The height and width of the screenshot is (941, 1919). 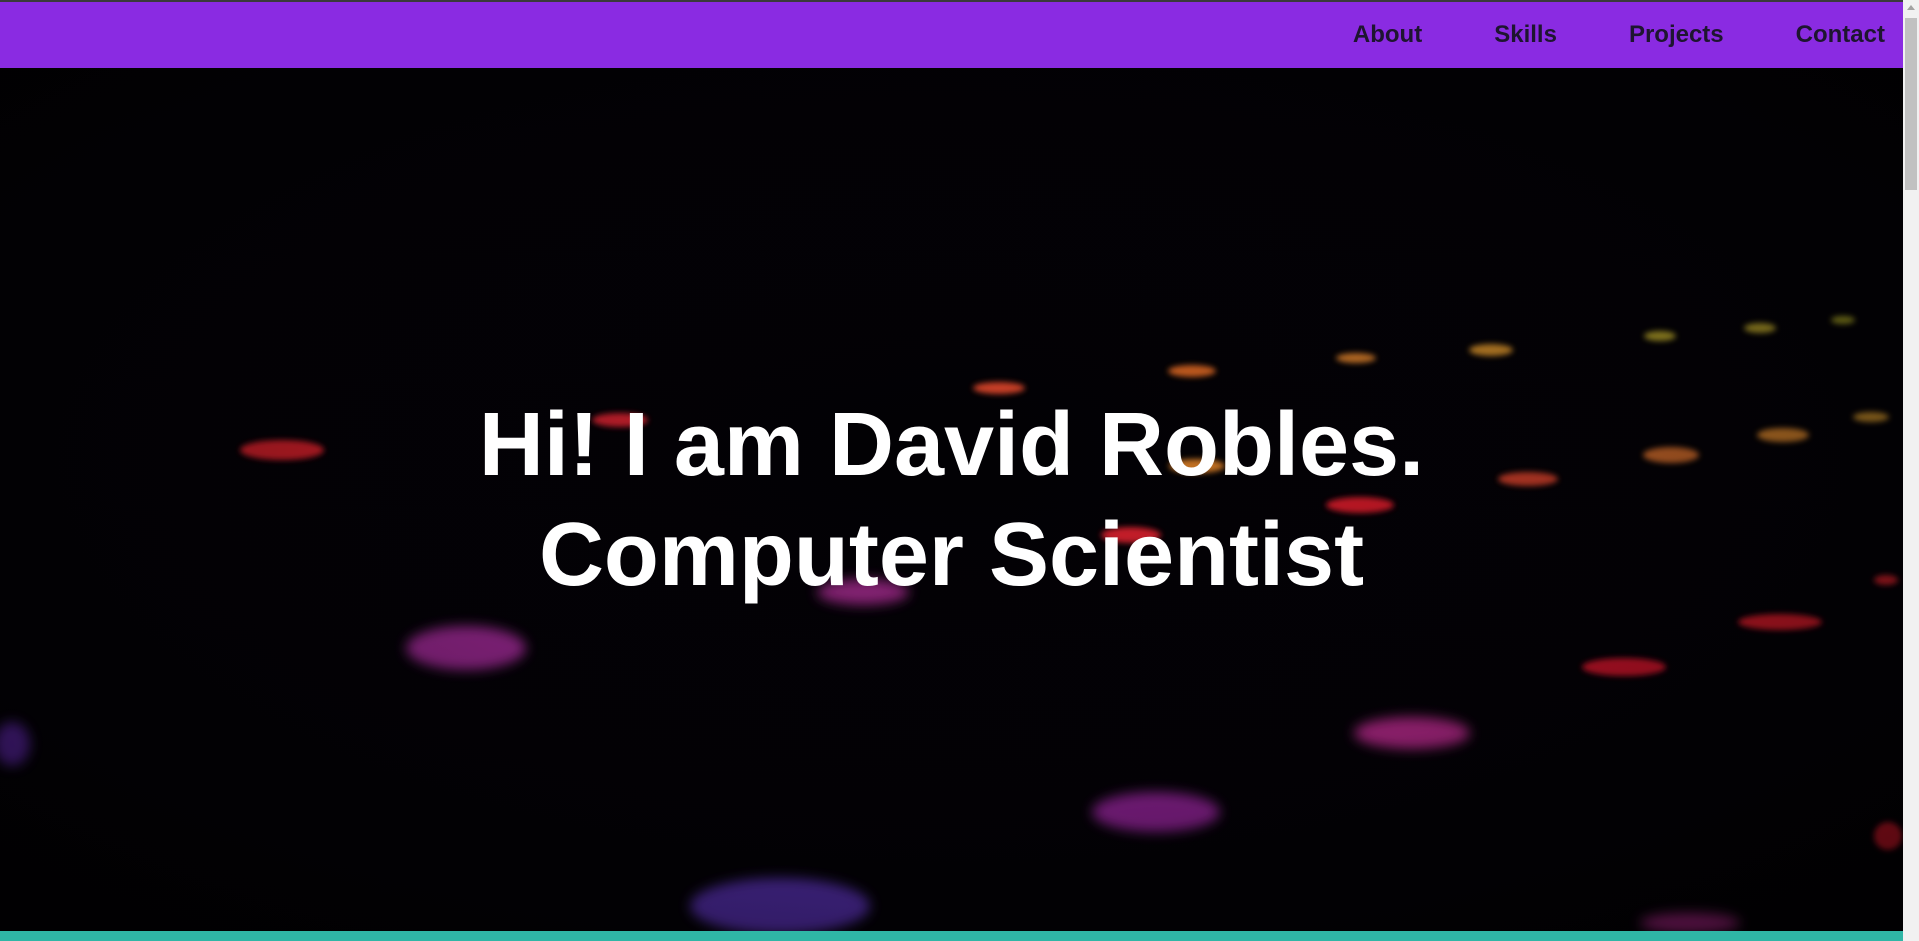 I want to click on navbar: About Skills Projects Contact, so click(x=951, y=35).